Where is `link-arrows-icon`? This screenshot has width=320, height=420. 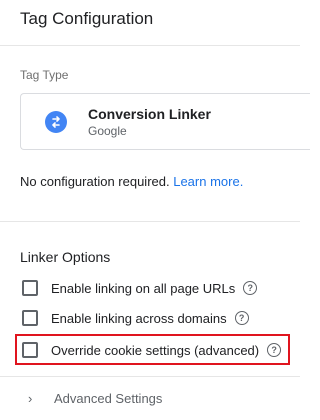
link-arrows-icon is located at coordinates (56, 122).